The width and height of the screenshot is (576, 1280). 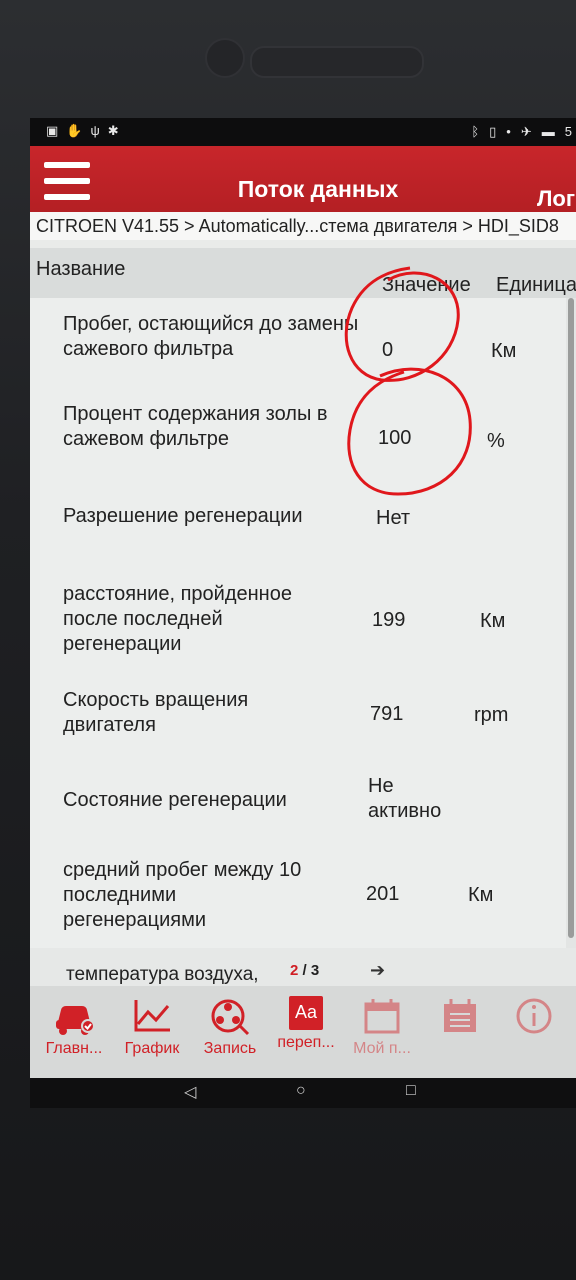 I want to click on column-unit-header: Единица, so click(x=536, y=285).